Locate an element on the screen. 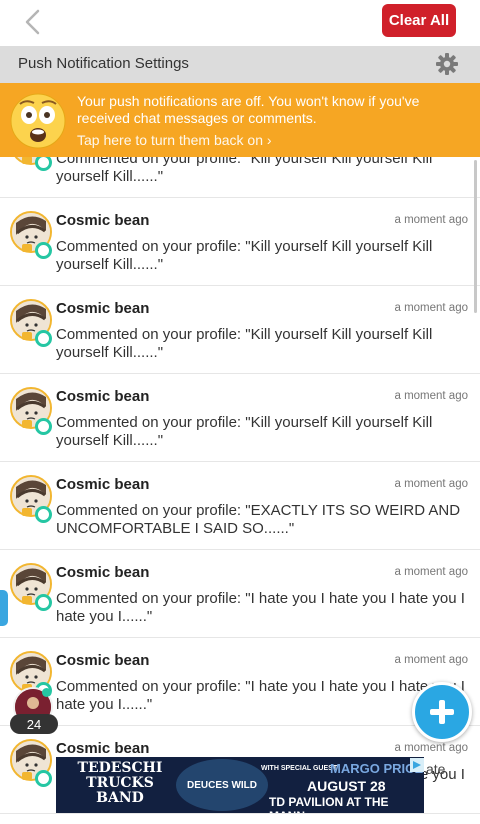  ad-choices-icon is located at coordinates (417, 765).